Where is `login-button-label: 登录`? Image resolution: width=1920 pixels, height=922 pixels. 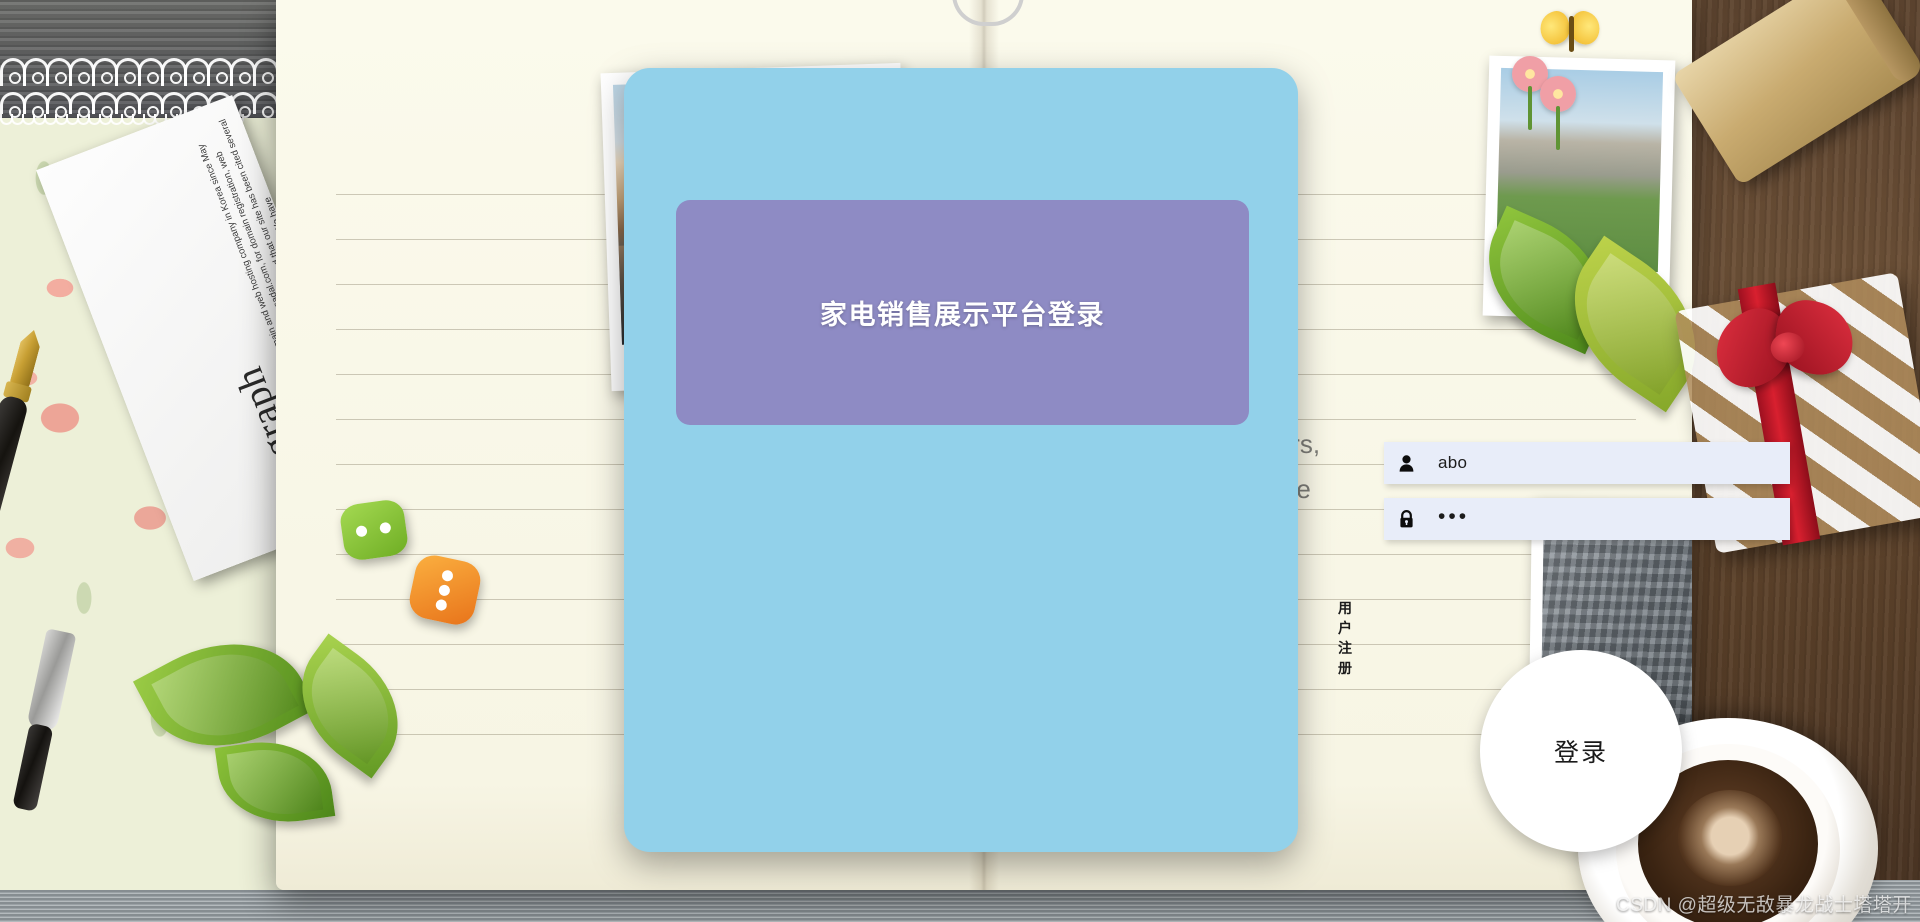 login-button-label: 登录 is located at coordinates (1580, 753).